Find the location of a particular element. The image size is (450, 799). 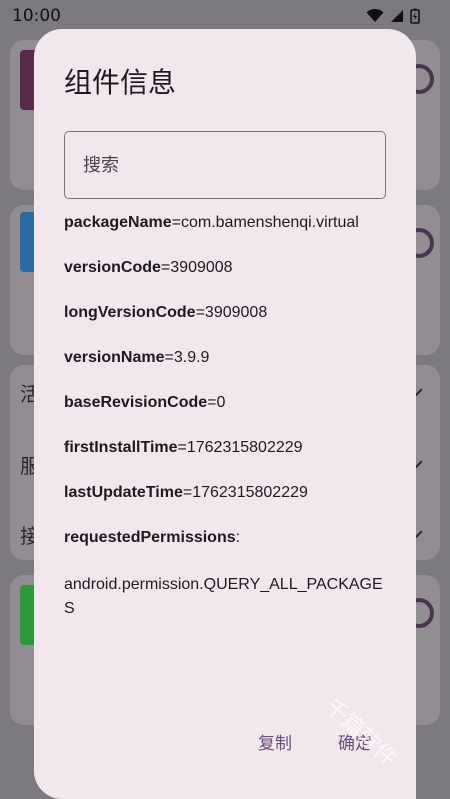

info-row: baseRevisionCode=0 is located at coordinates (224, 403).